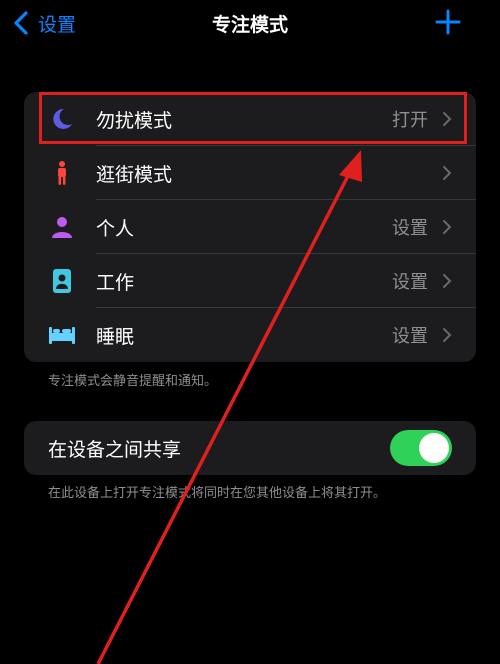 Image resolution: width=500 pixels, height=664 pixels. Describe the element at coordinates (115, 228) in the screenshot. I see `focus-row-label: 个人` at that location.